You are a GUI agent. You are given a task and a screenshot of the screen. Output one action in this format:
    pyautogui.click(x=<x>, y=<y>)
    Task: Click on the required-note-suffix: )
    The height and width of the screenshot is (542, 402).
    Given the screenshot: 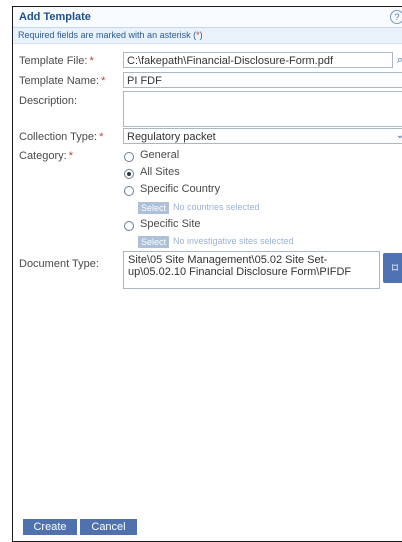 What is the action you would take?
    pyautogui.click(x=201, y=35)
    